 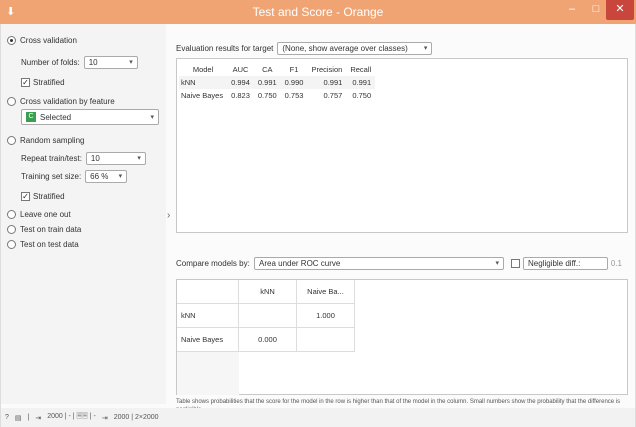 What do you see at coordinates (31, 117) in the screenshot?
I see `categorical-feature-icon: C` at bounding box center [31, 117].